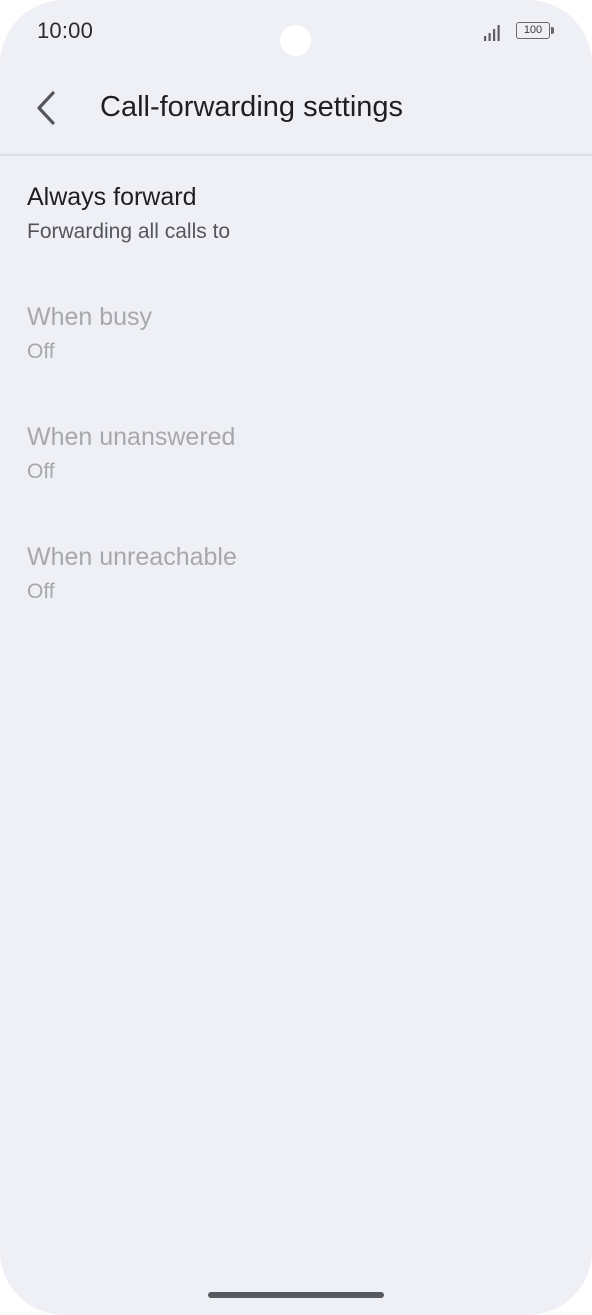  What do you see at coordinates (552, 30) in the screenshot?
I see `battery-tip` at bounding box center [552, 30].